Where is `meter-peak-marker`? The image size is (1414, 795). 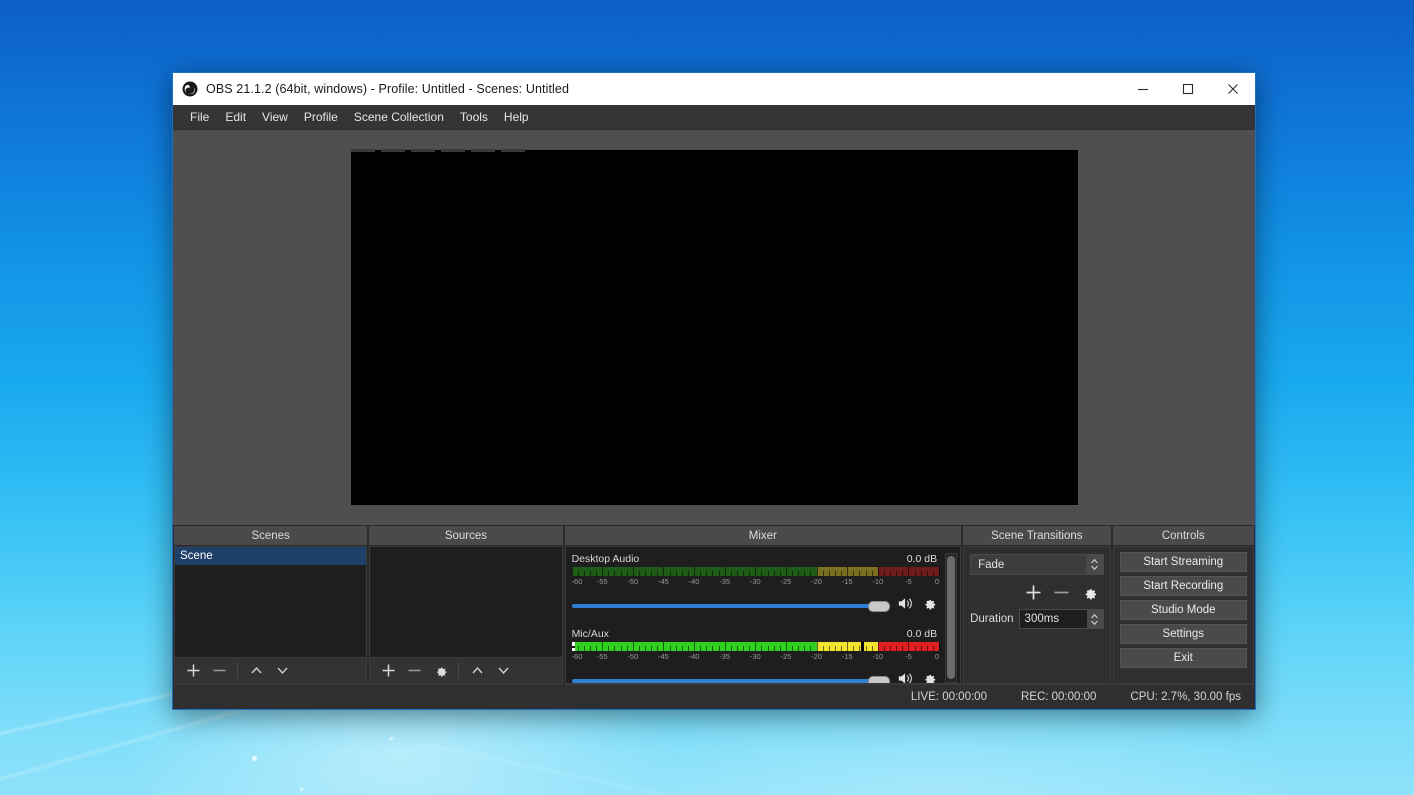 meter-peak-marker is located at coordinates (862, 646).